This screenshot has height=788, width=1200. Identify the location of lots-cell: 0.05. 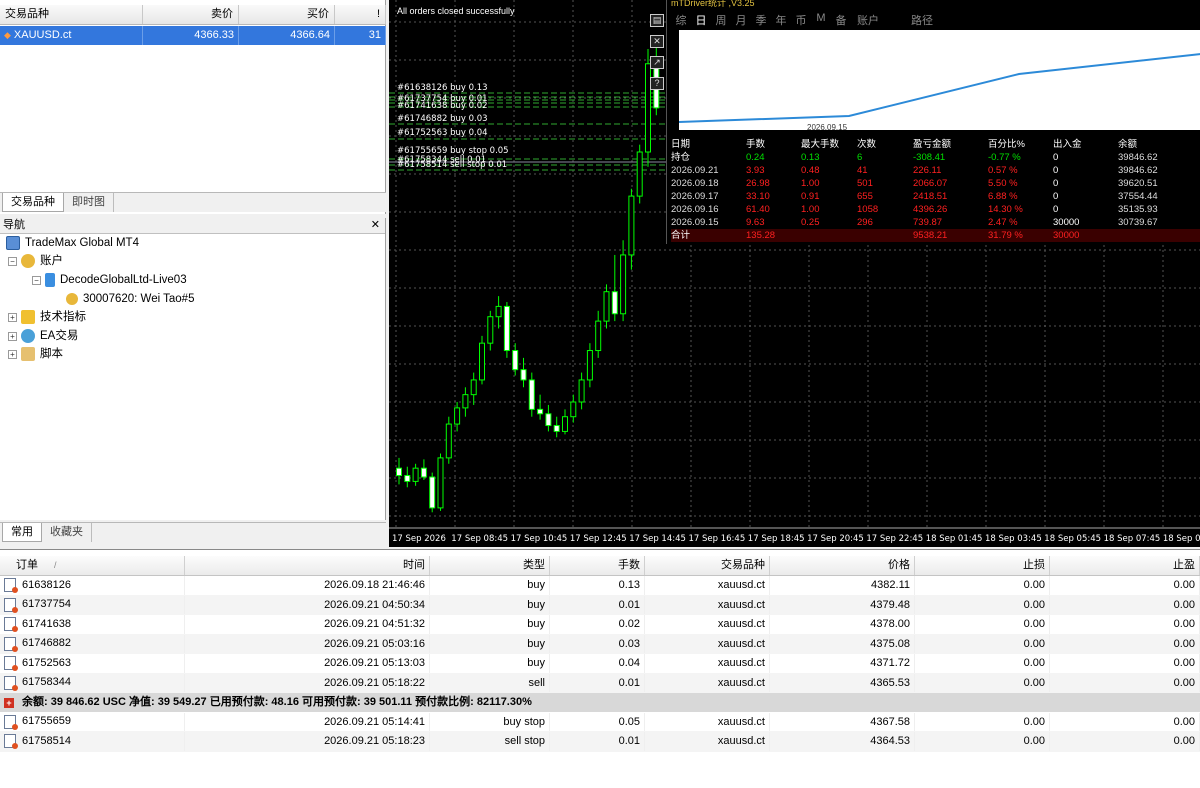
(597, 721).